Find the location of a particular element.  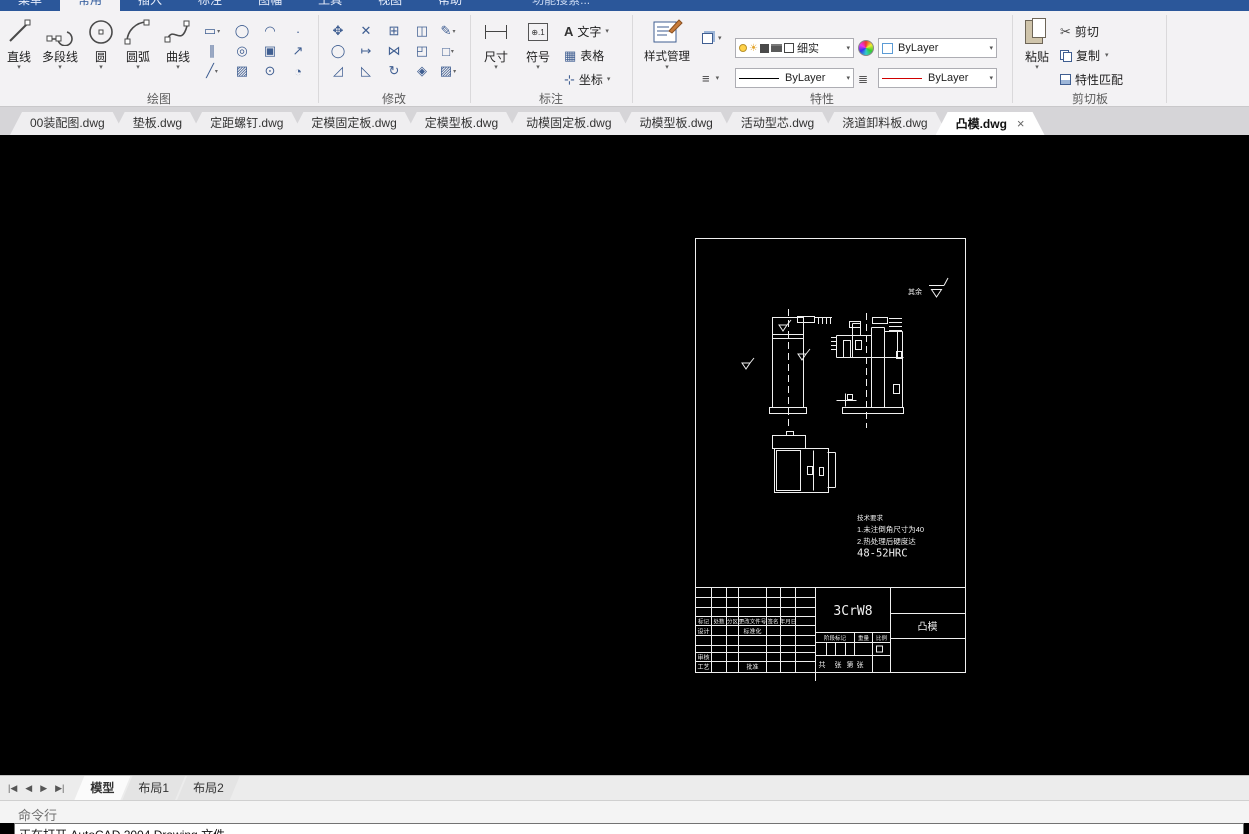

last-tab-button: ▶| is located at coordinates (59, 788).